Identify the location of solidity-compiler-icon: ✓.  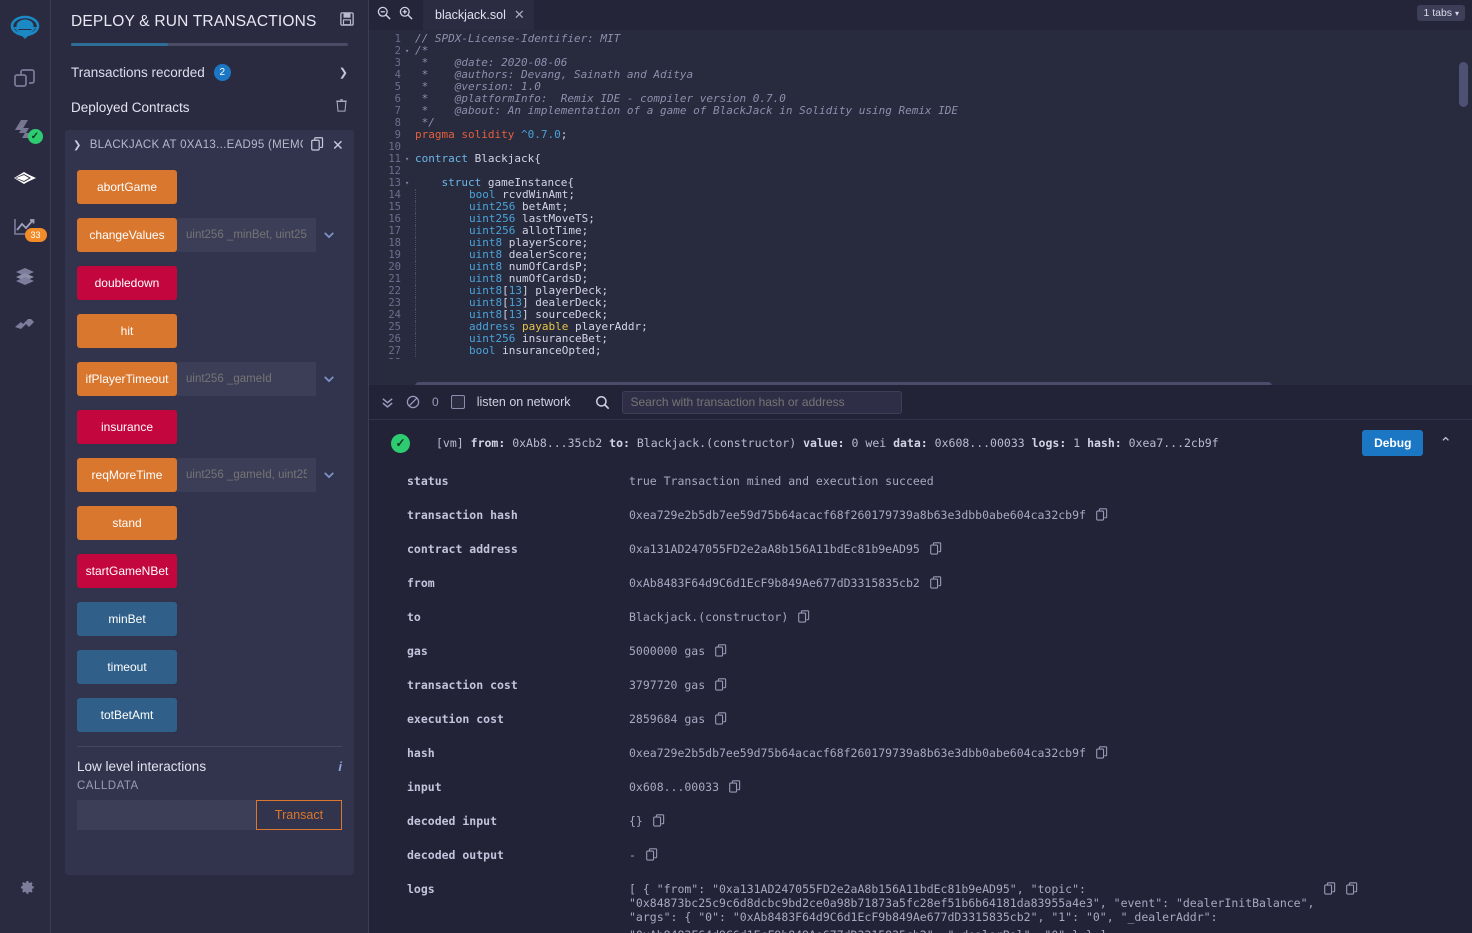
(25, 128).